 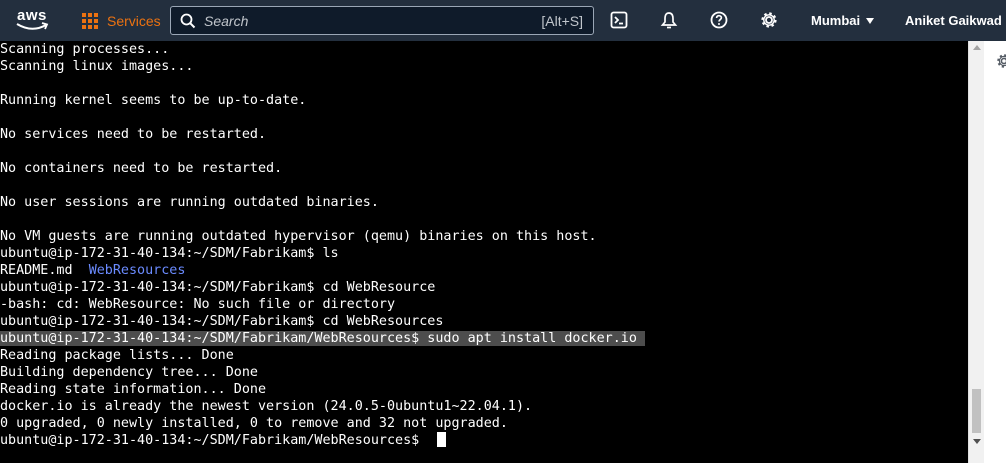 I want to click on aws-logo: aws, so click(x=34, y=21).